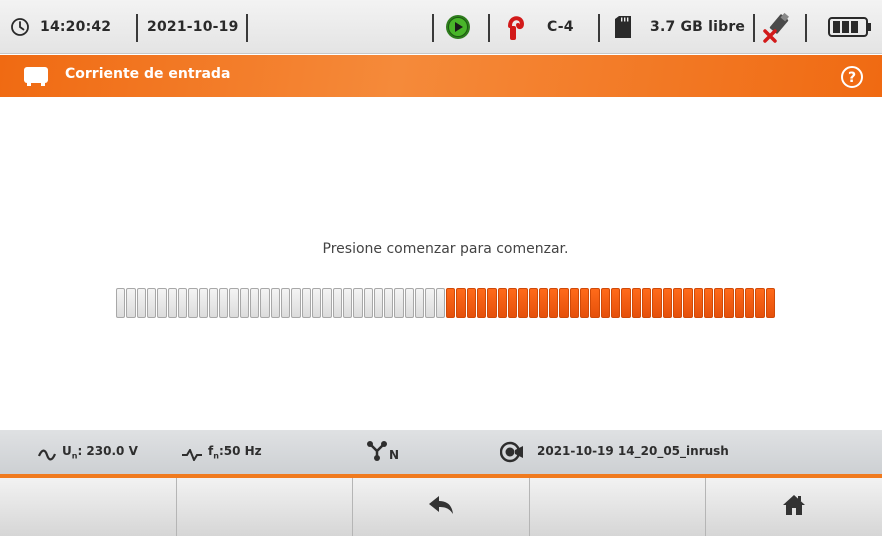  What do you see at coordinates (560, 27) in the screenshot?
I see `status-clamp: C-4` at bounding box center [560, 27].